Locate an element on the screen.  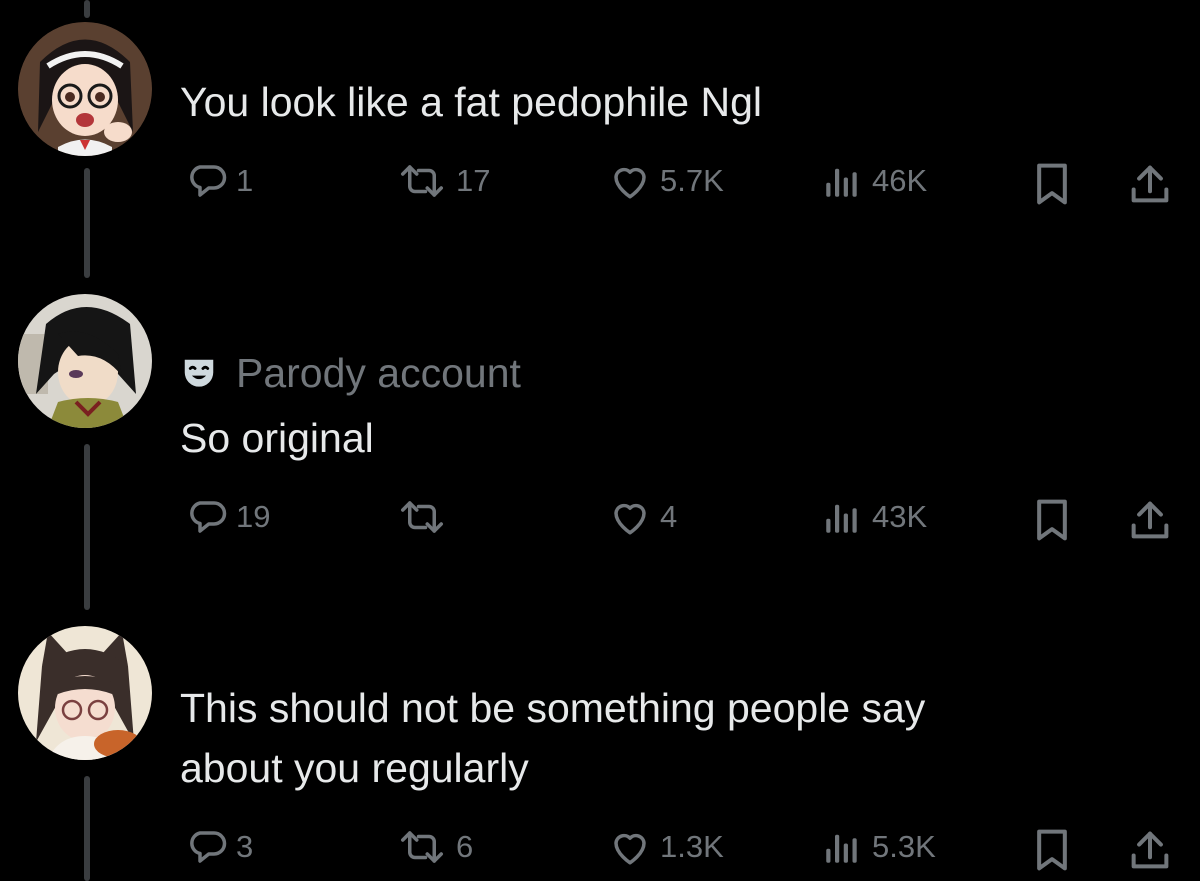
repost-button: 6 is located at coordinates (434, 847).